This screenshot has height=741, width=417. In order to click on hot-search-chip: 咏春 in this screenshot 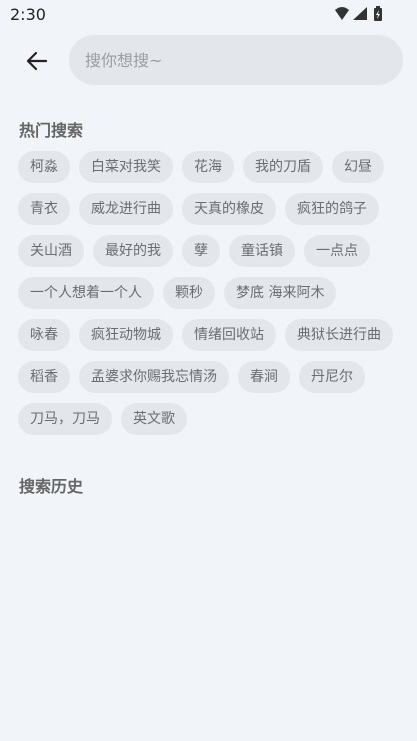, I will do `click(44, 335)`.